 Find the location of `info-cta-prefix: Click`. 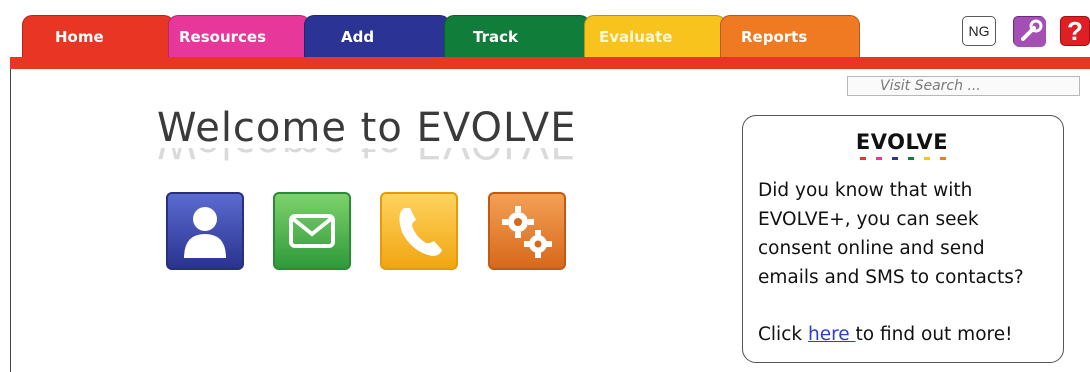

info-cta-prefix: Click is located at coordinates (783, 334).